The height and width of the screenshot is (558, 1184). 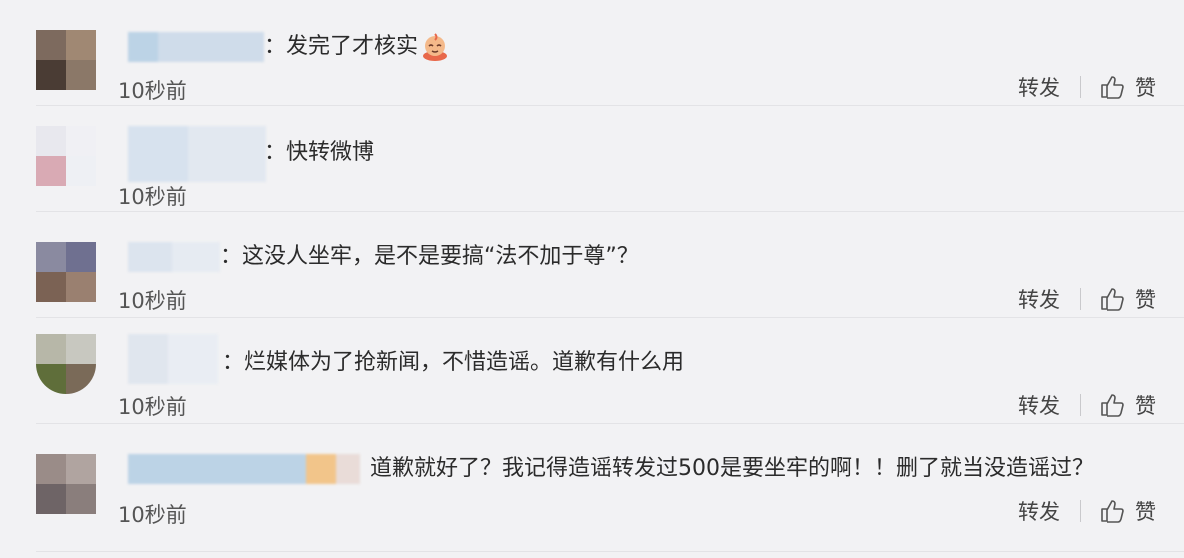 I want to click on comment-text: ：烂媒体为了抢新闻，不惜造谣。道歉有什么用, so click(x=453, y=362).